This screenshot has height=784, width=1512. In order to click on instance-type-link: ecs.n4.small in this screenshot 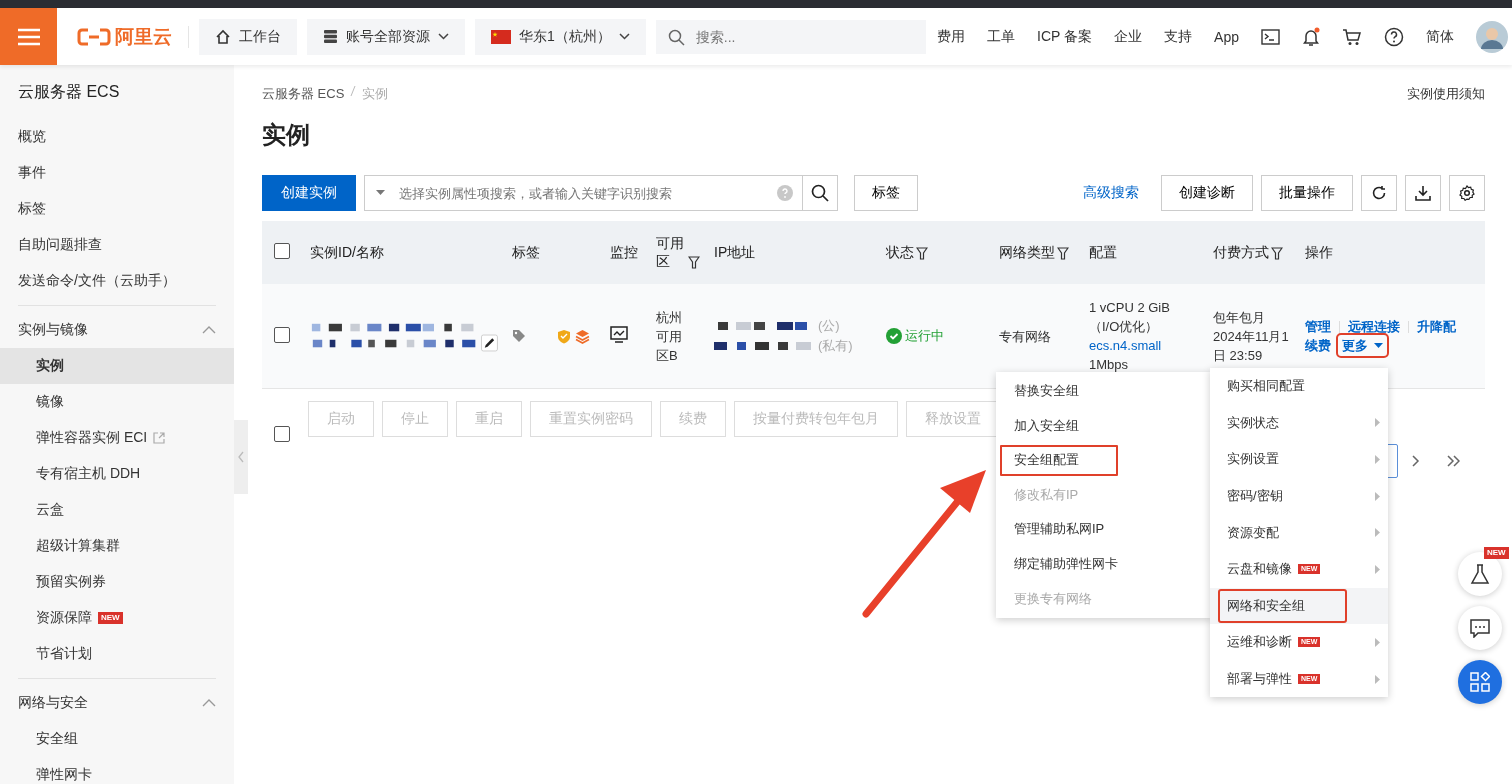, I will do `click(1125, 345)`.